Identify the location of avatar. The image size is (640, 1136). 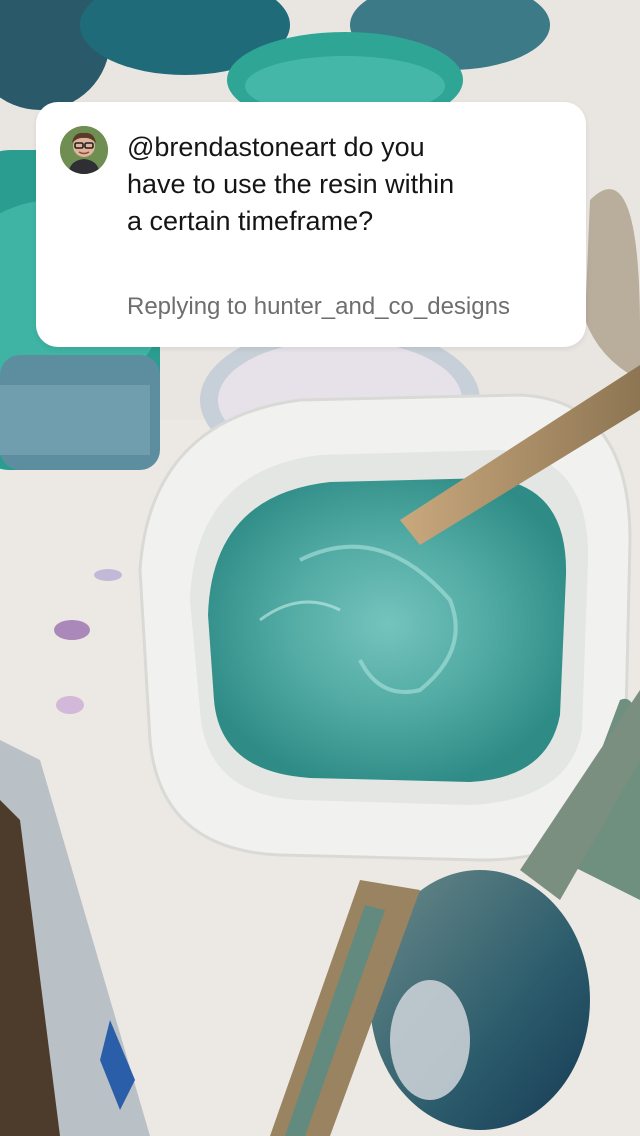
(84, 150).